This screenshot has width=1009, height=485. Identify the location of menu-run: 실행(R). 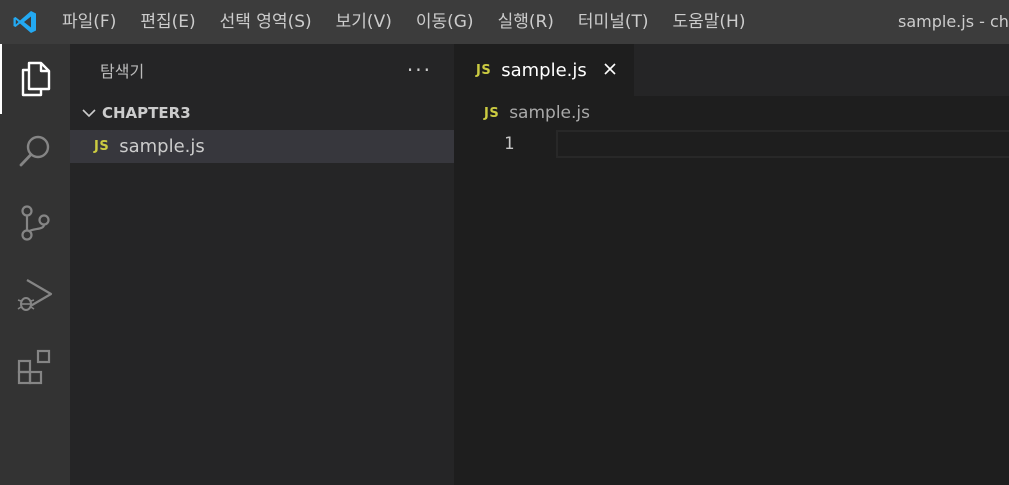
(526, 22).